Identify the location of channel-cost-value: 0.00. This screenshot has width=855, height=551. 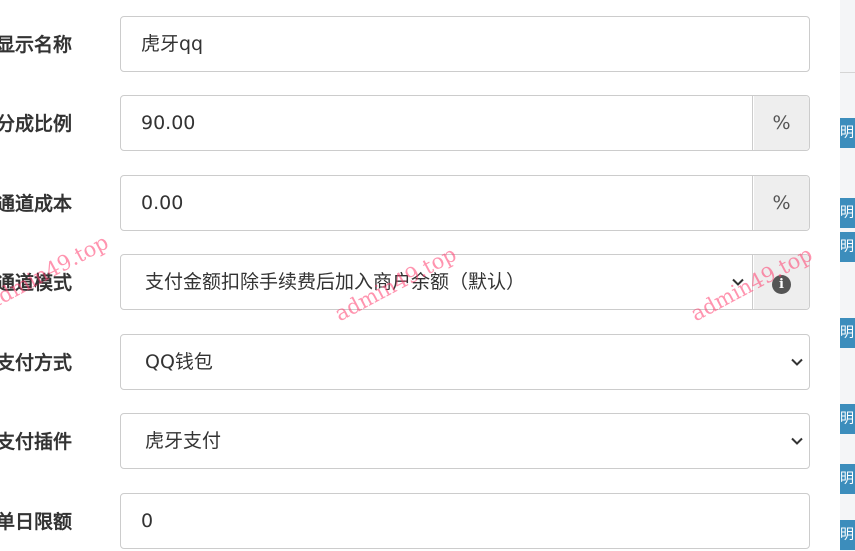
(162, 203).